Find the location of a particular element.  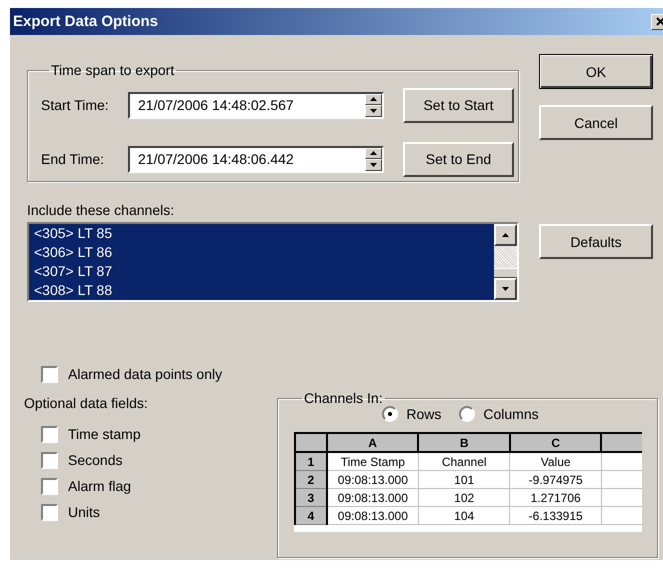

scrollbar is located at coordinates (505, 262).